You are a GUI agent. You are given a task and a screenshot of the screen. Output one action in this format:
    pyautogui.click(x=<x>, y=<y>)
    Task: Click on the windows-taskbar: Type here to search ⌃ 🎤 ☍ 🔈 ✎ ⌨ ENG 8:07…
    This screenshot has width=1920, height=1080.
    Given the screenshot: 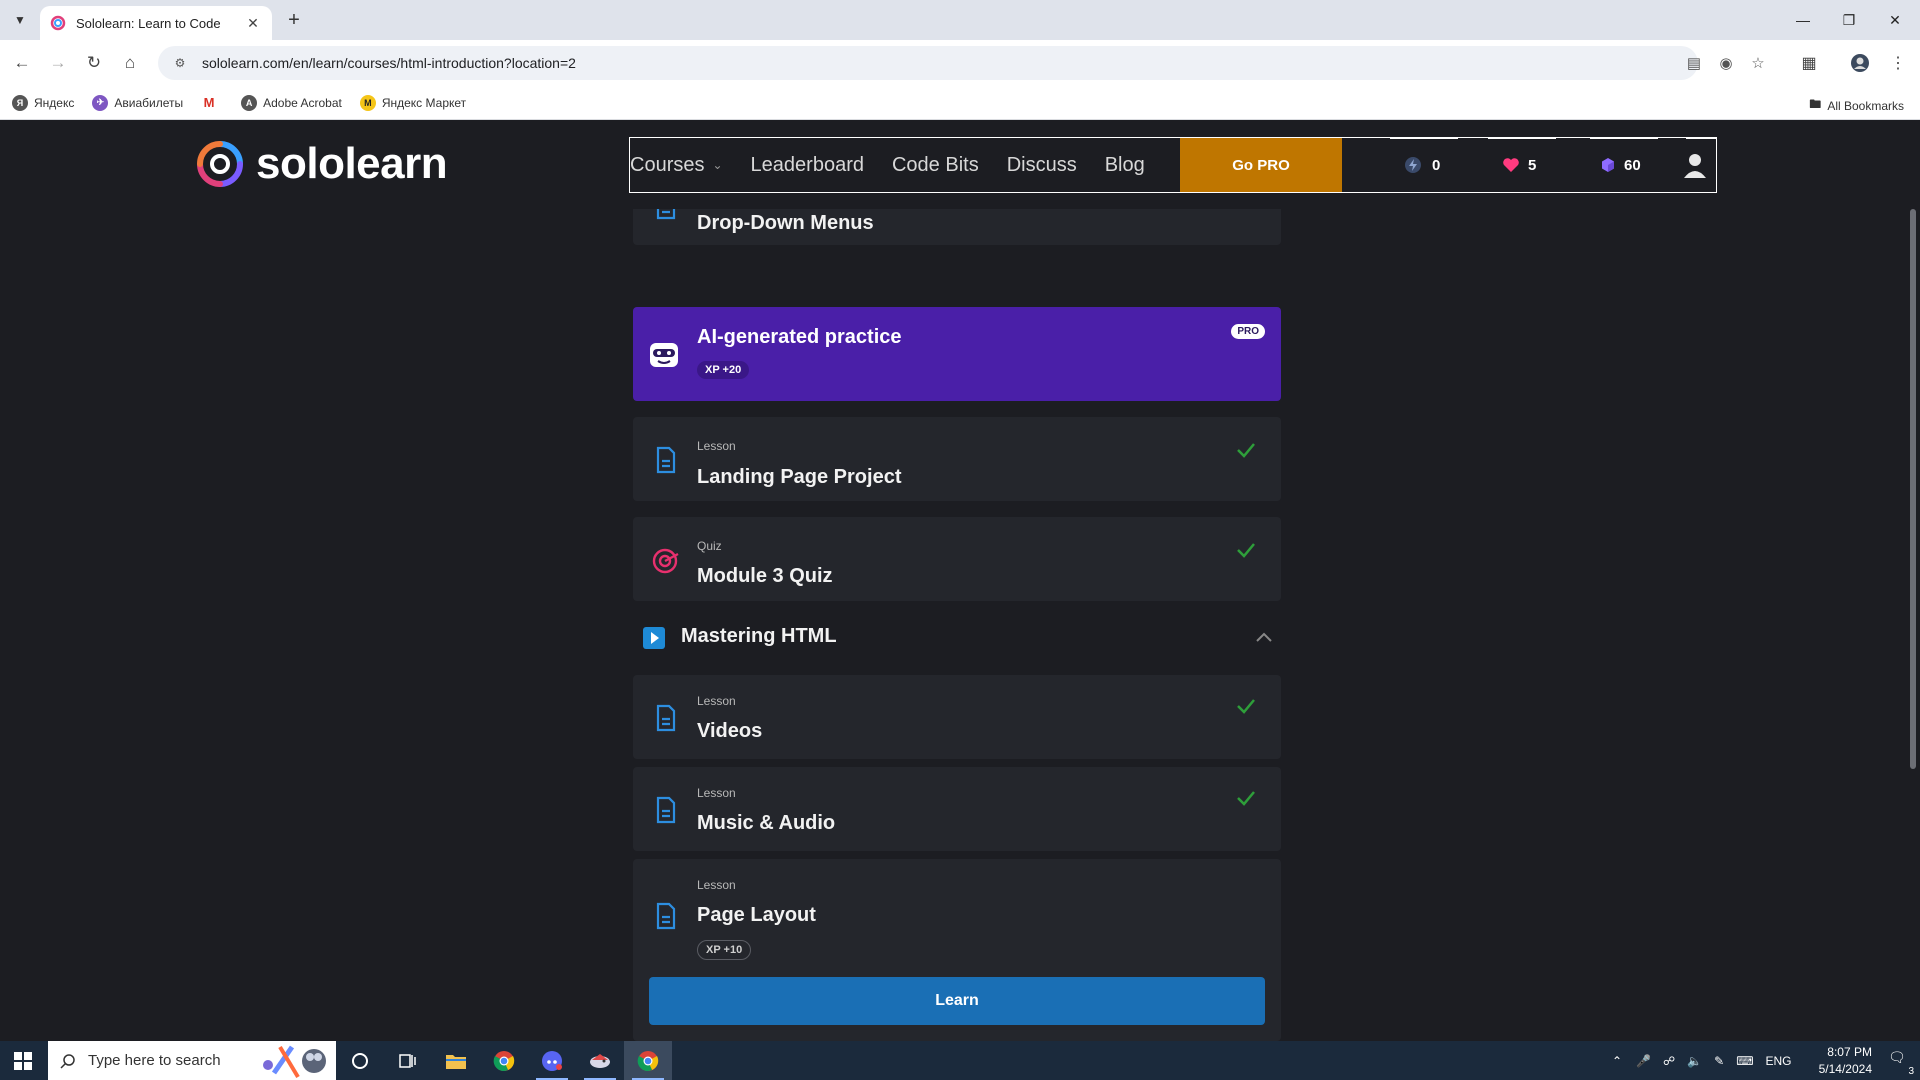 What is the action you would take?
    pyautogui.click(x=960, y=1060)
    